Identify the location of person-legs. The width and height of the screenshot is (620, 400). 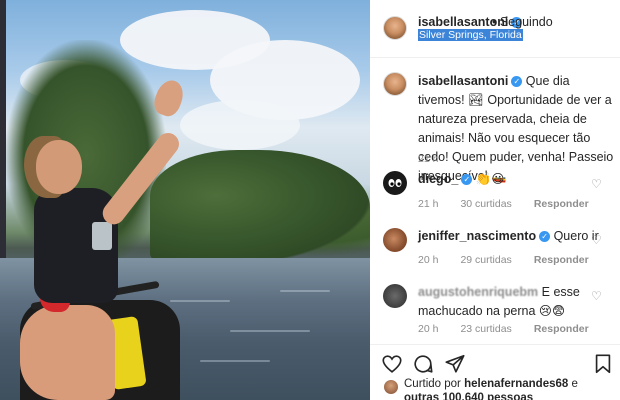
(67, 352).